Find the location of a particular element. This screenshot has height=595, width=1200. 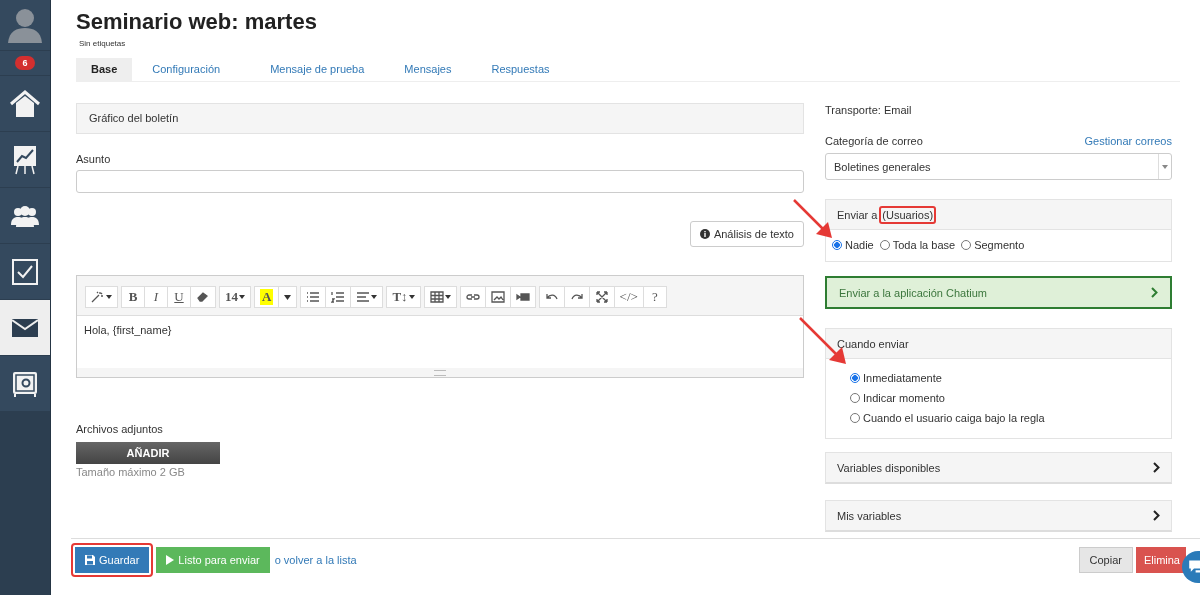

save-button: Guardar is located at coordinates (112, 560).